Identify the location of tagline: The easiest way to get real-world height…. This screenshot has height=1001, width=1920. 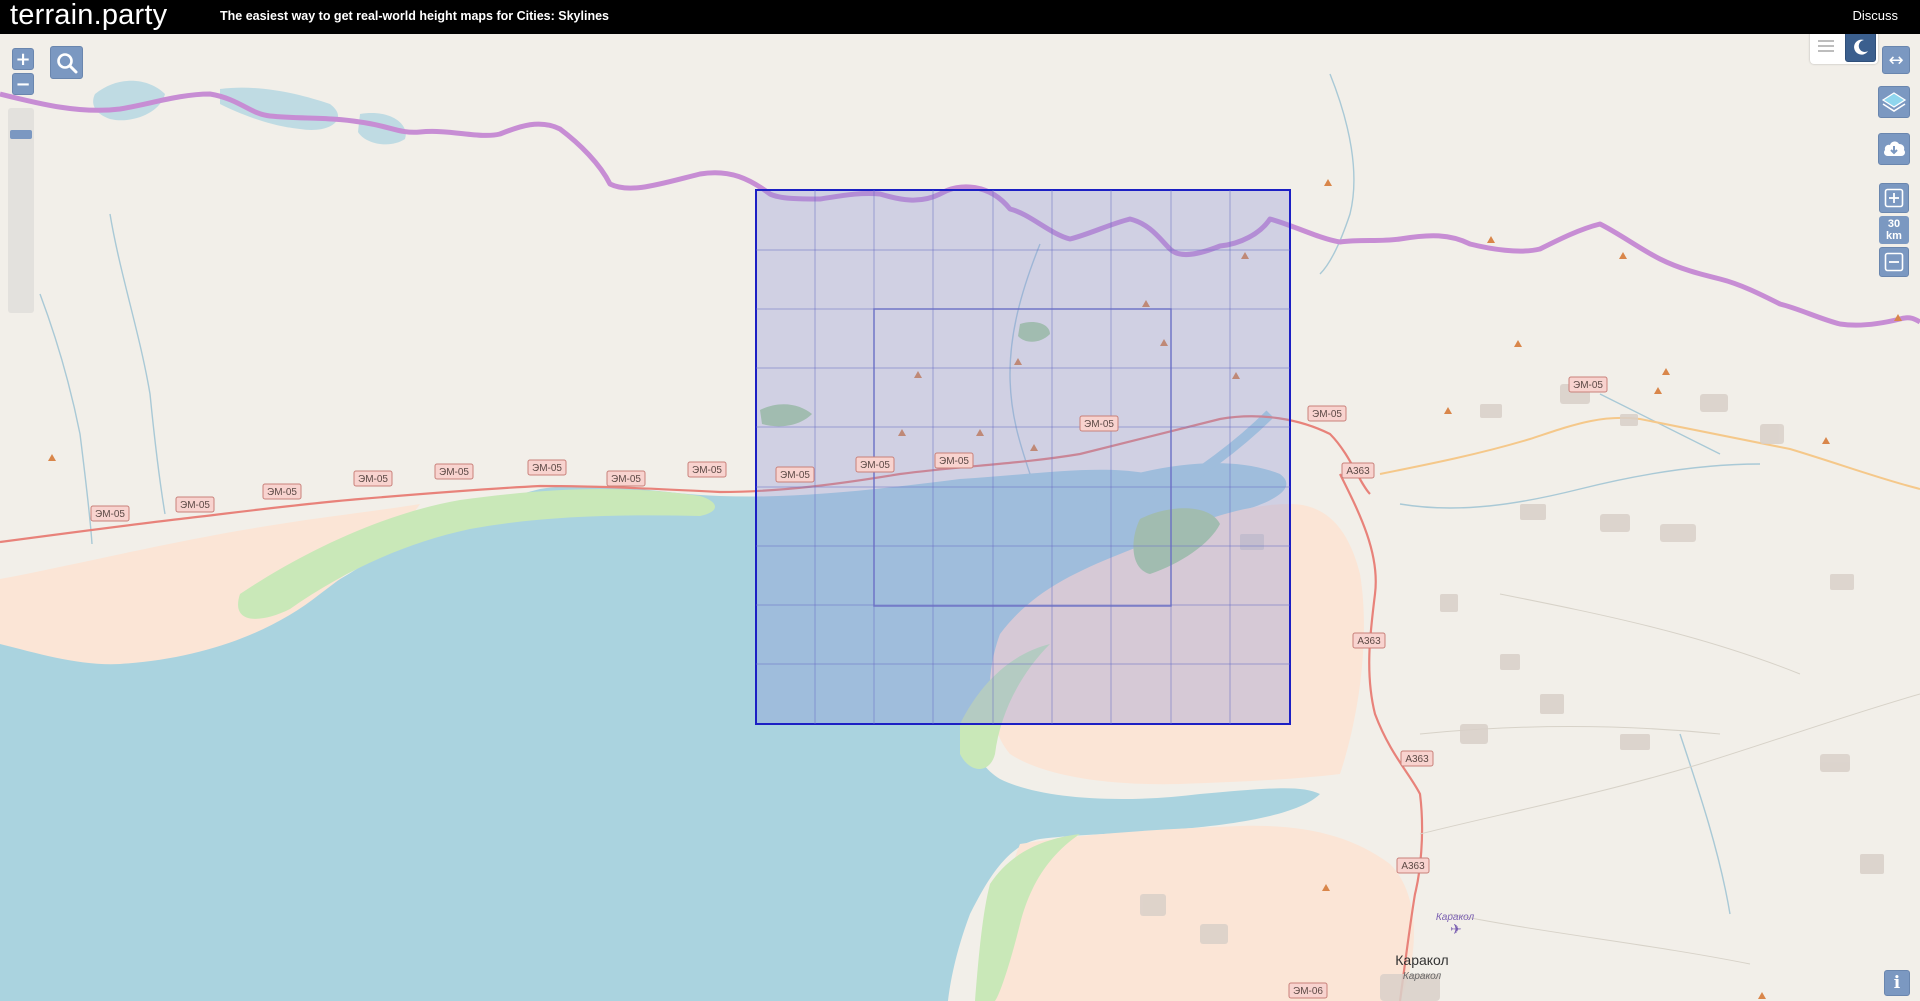
(414, 16).